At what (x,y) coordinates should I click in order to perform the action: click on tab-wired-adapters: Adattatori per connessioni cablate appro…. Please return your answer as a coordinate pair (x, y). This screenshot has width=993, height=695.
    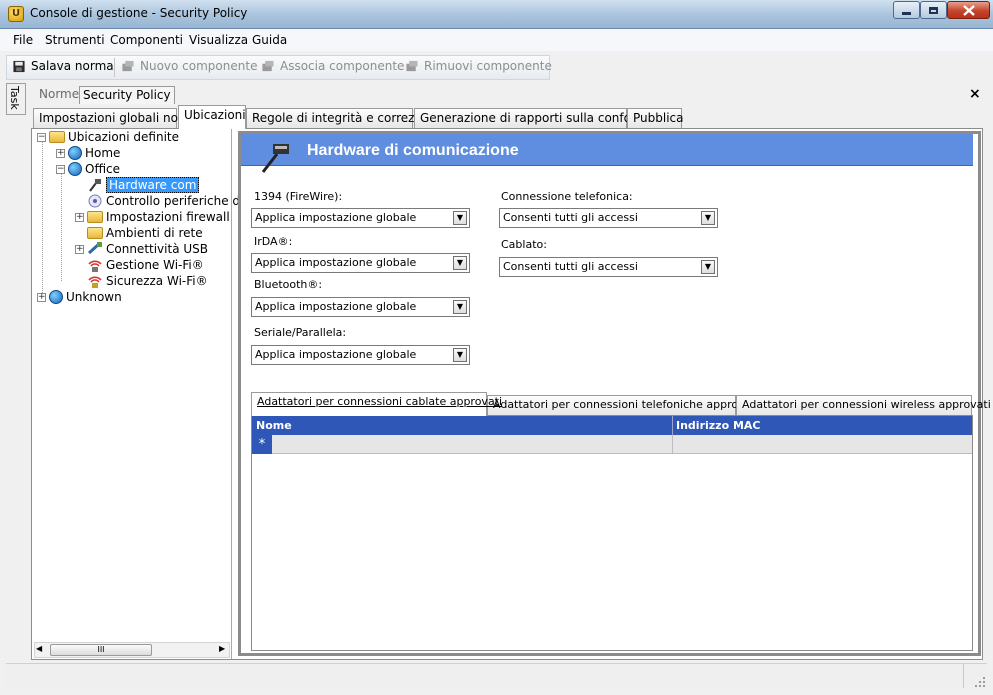
    Looking at the image, I should click on (376, 404).